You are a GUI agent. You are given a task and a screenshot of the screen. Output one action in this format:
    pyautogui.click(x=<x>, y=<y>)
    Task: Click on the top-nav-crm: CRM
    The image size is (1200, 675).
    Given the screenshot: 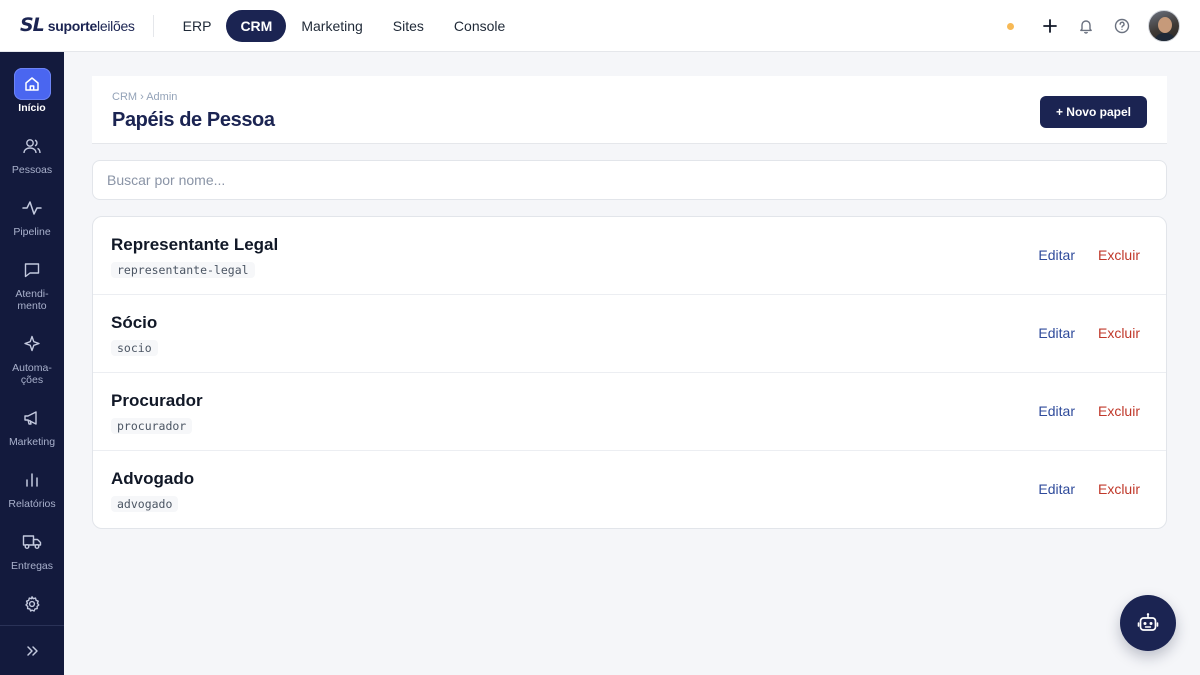 What is the action you would take?
    pyautogui.click(x=256, y=25)
    